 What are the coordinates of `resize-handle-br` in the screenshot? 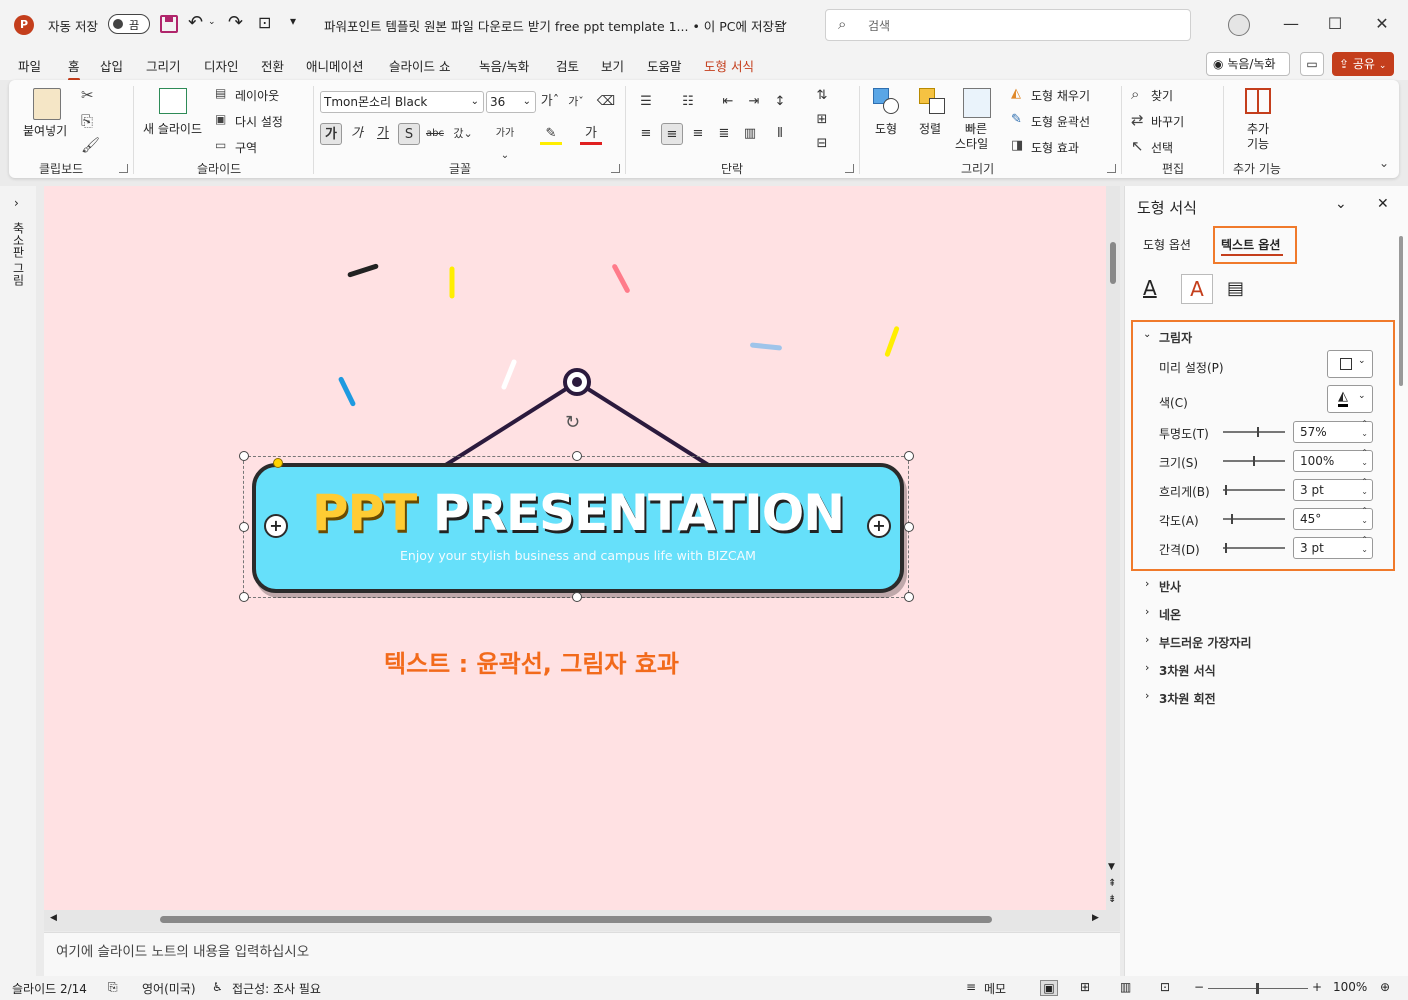 It's located at (909, 597).